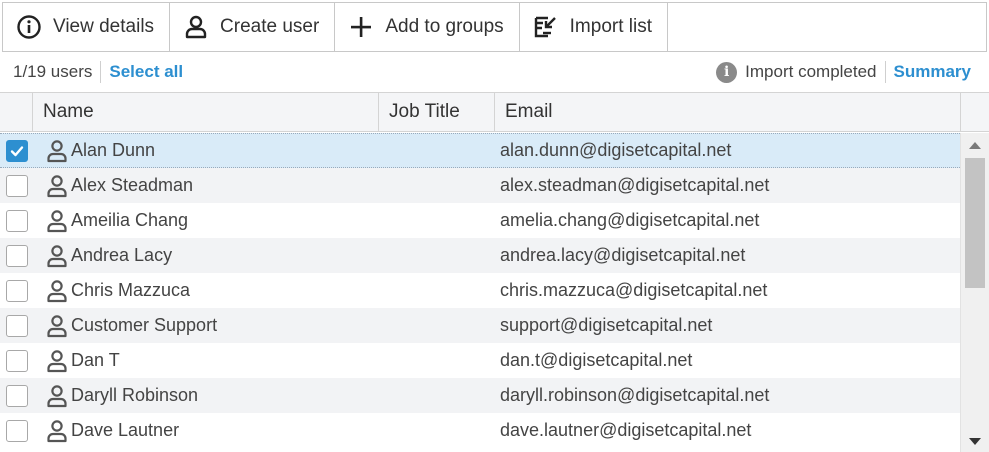  I want to click on user-email: support@digisetcapital.net, so click(606, 325).